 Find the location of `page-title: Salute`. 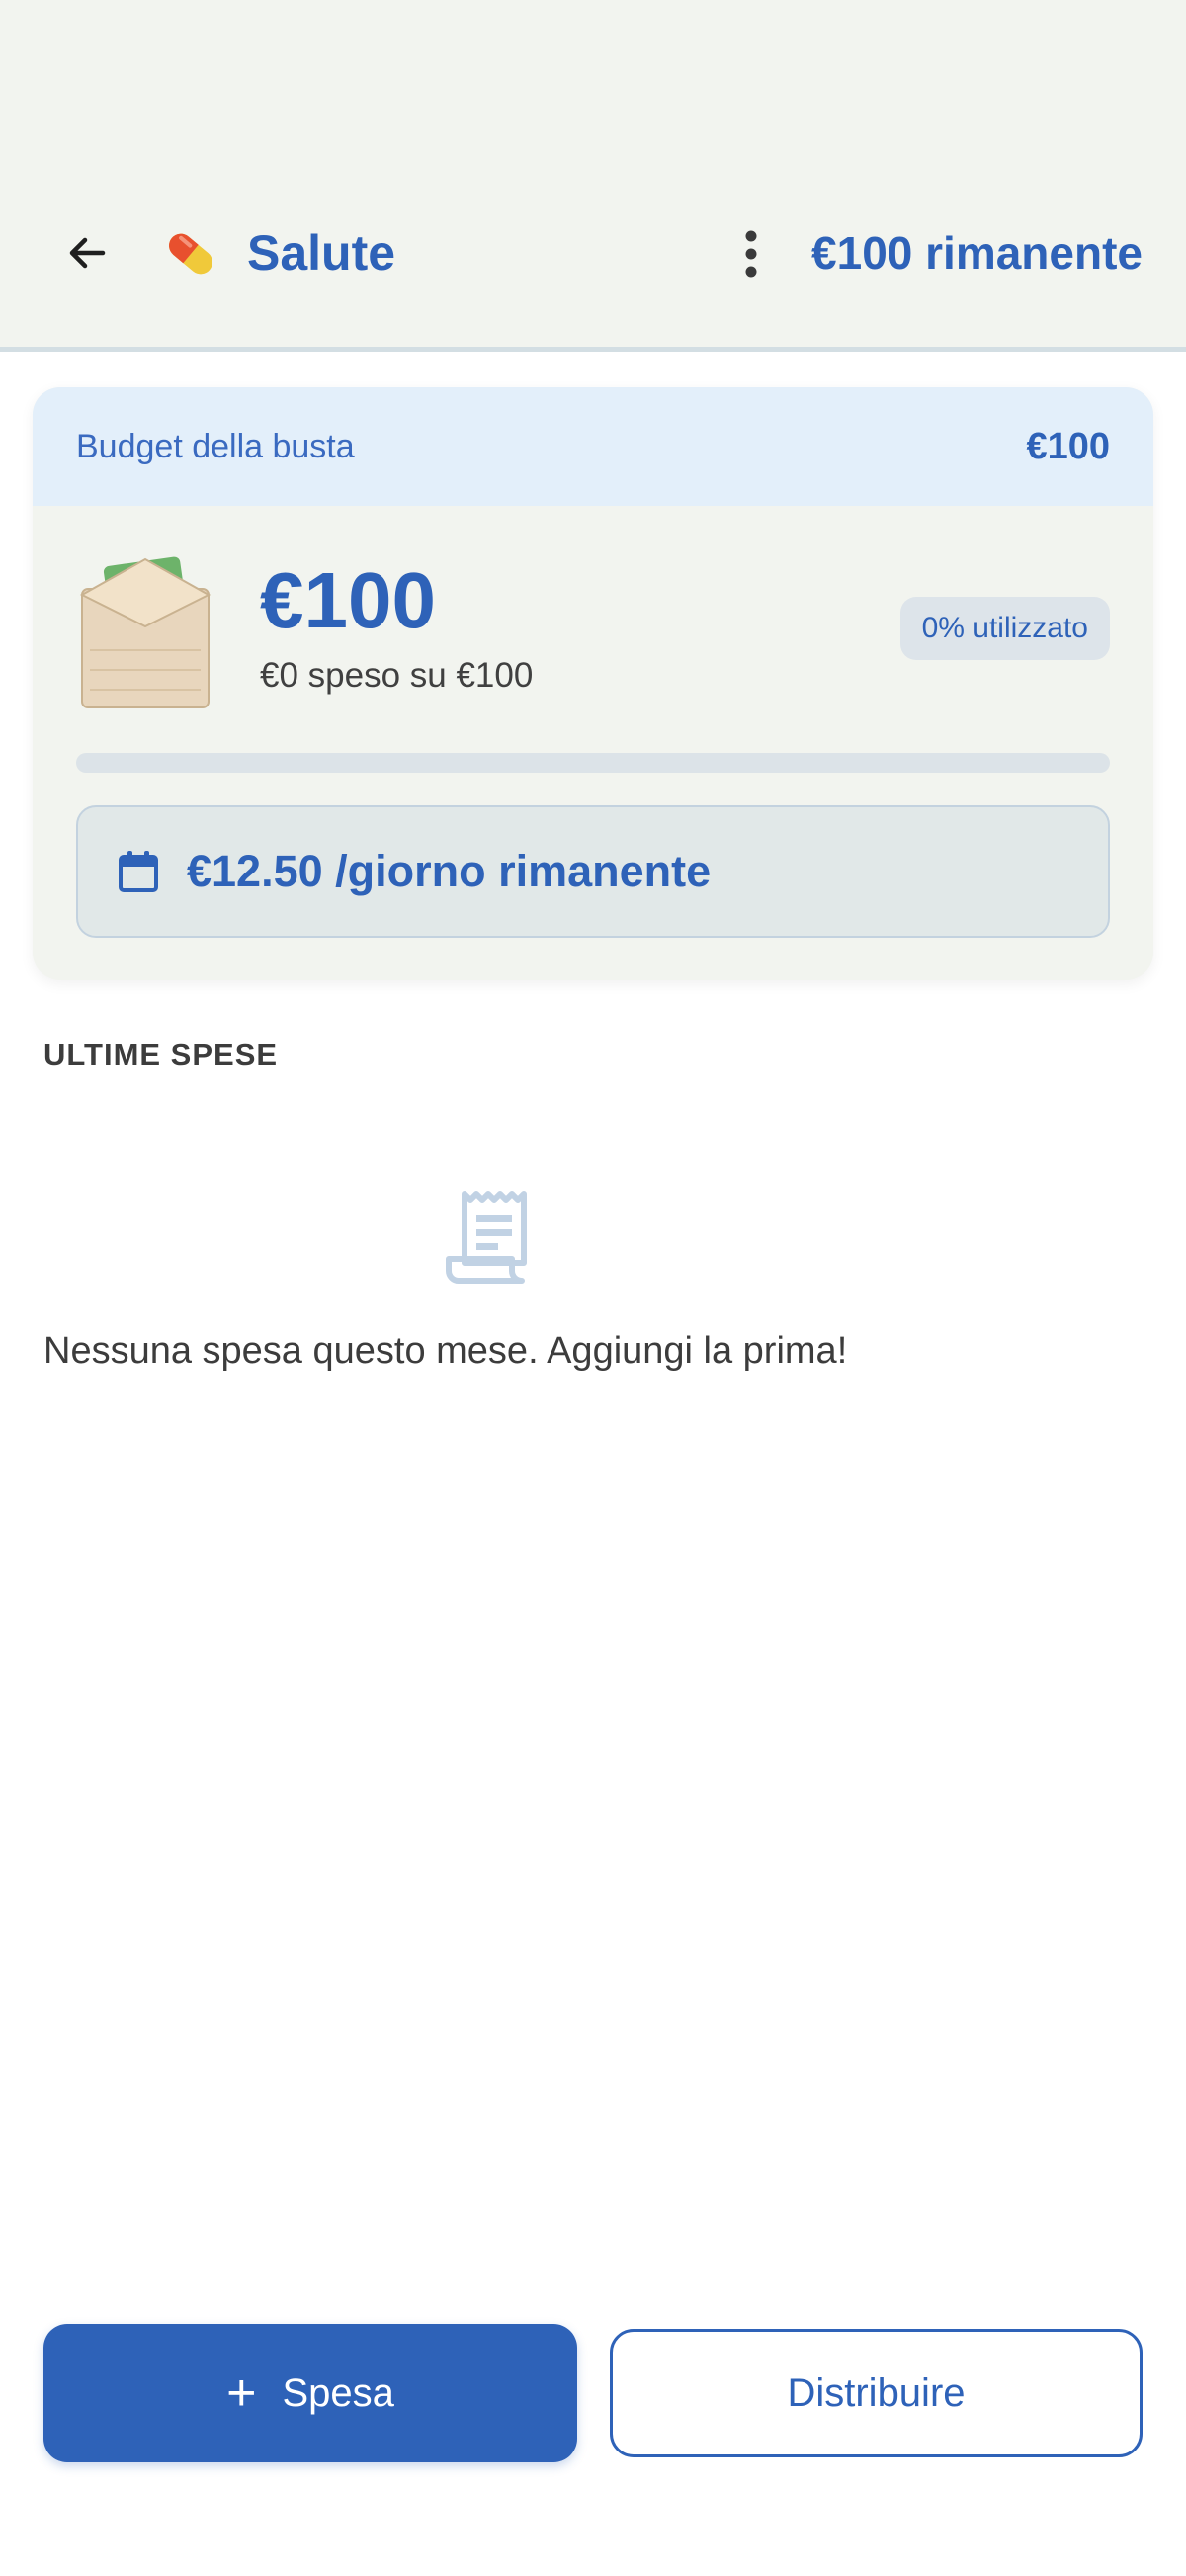

page-title: Salute is located at coordinates (321, 253).